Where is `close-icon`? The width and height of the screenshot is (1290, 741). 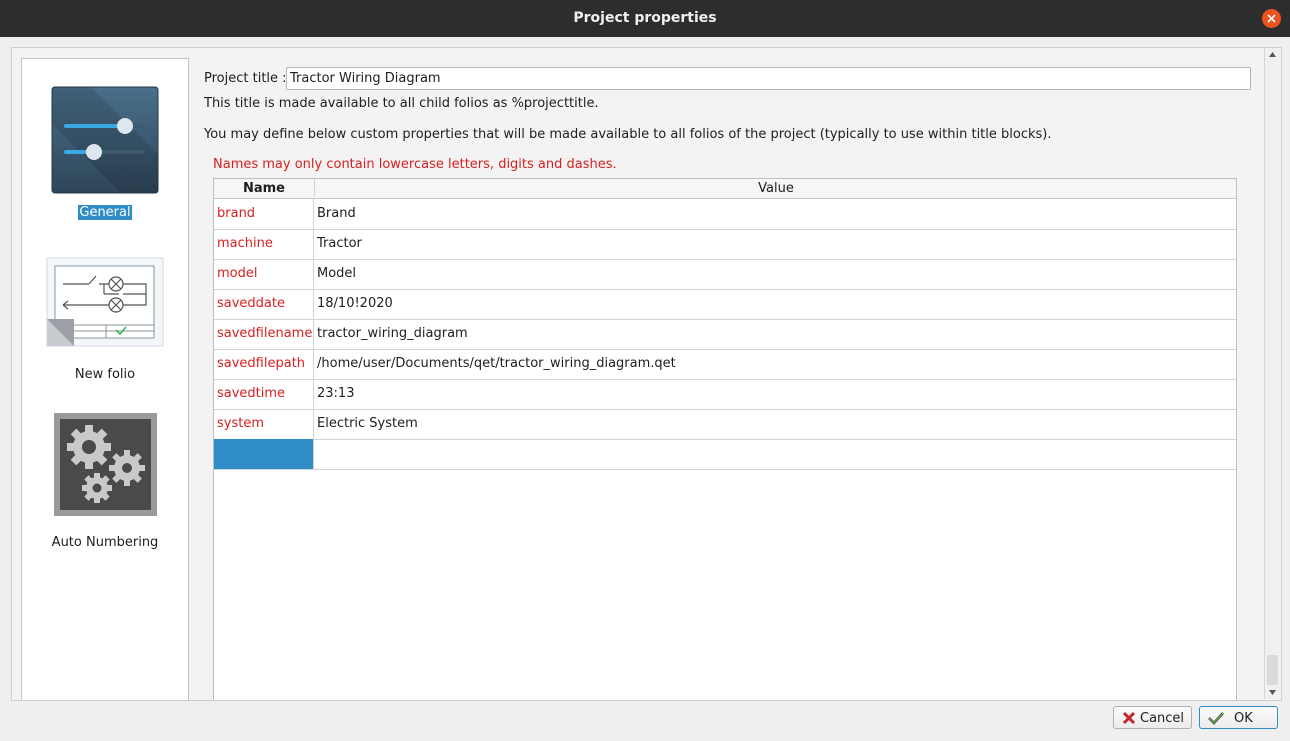
close-icon is located at coordinates (1271, 18).